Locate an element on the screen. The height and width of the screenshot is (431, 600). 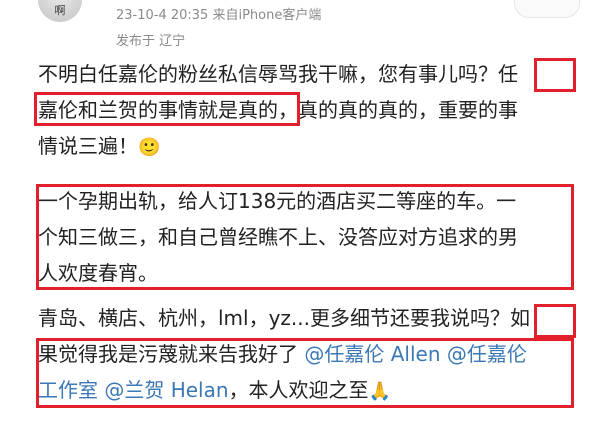
highlighted-text: 如 is located at coordinates (520, 318).